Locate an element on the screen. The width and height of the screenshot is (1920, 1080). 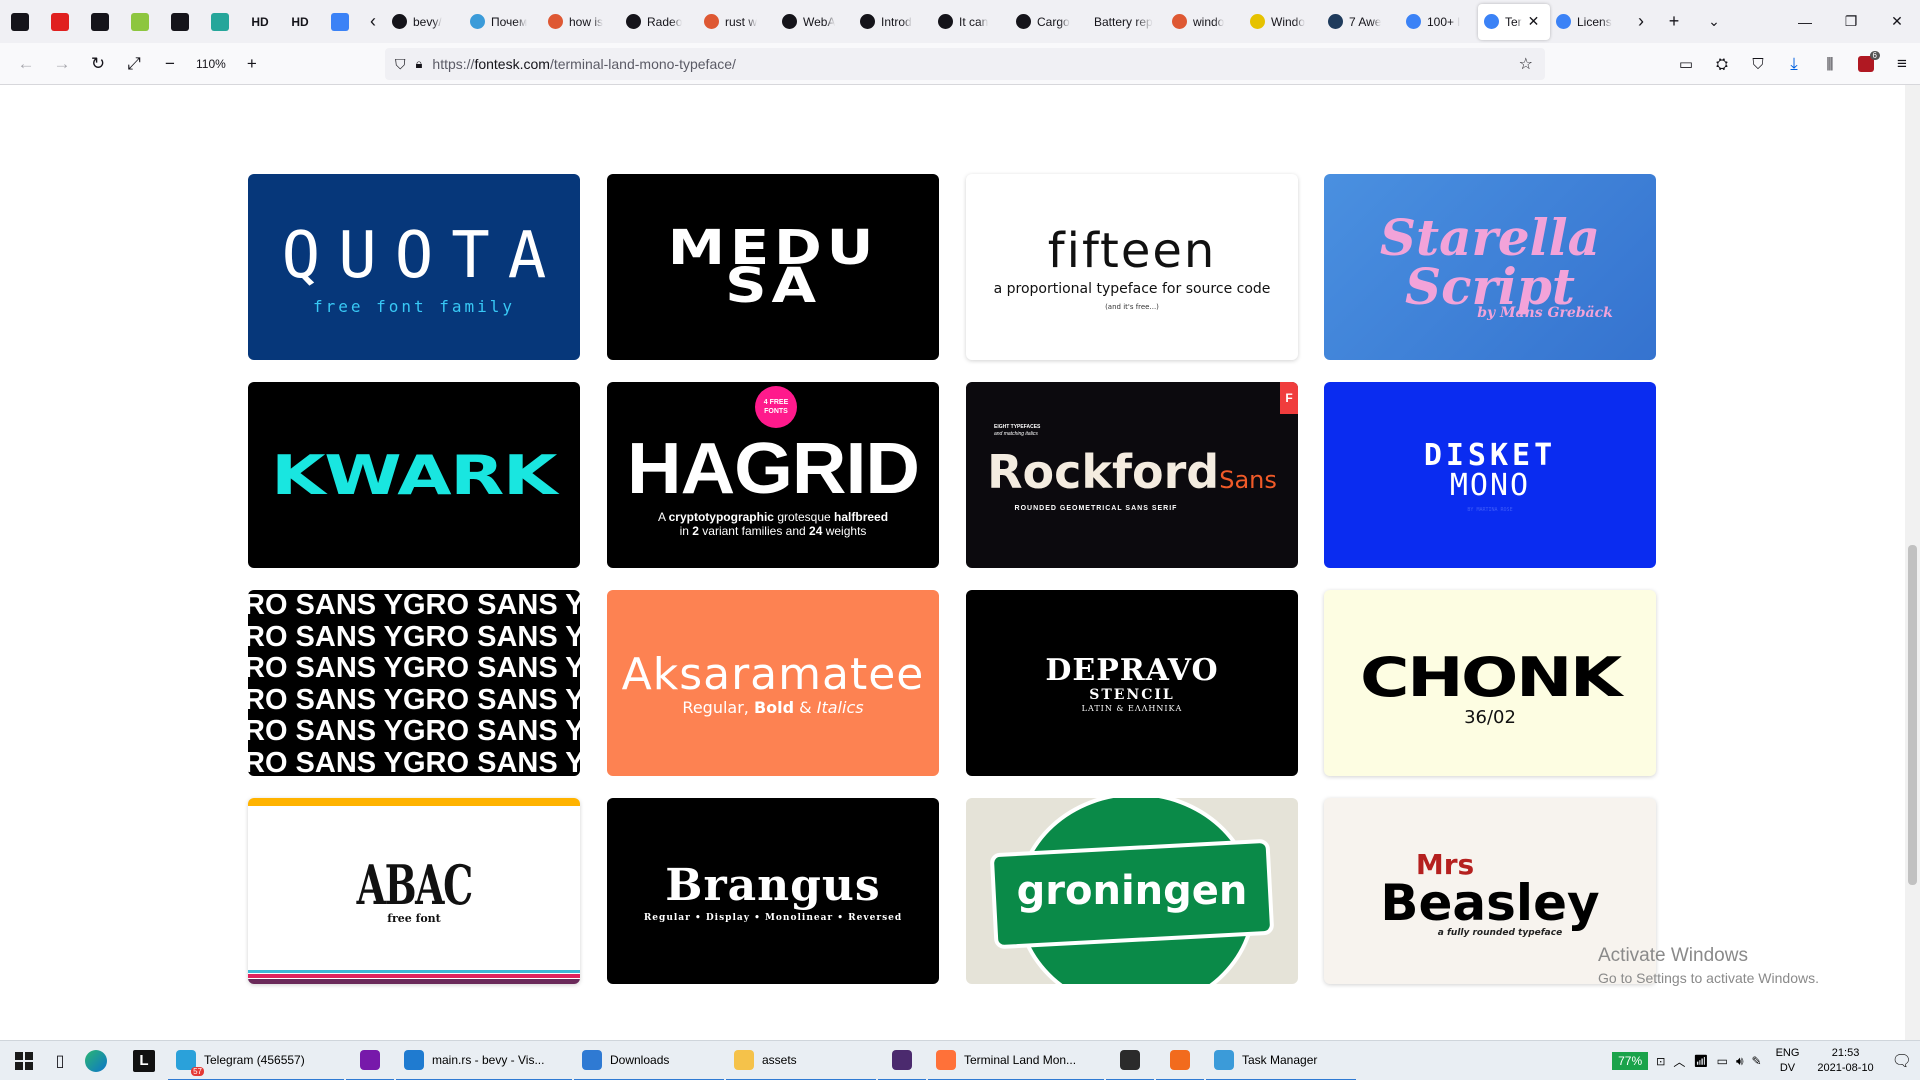
downloads-icon: ⤓ is located at coordinates (1794, 64).